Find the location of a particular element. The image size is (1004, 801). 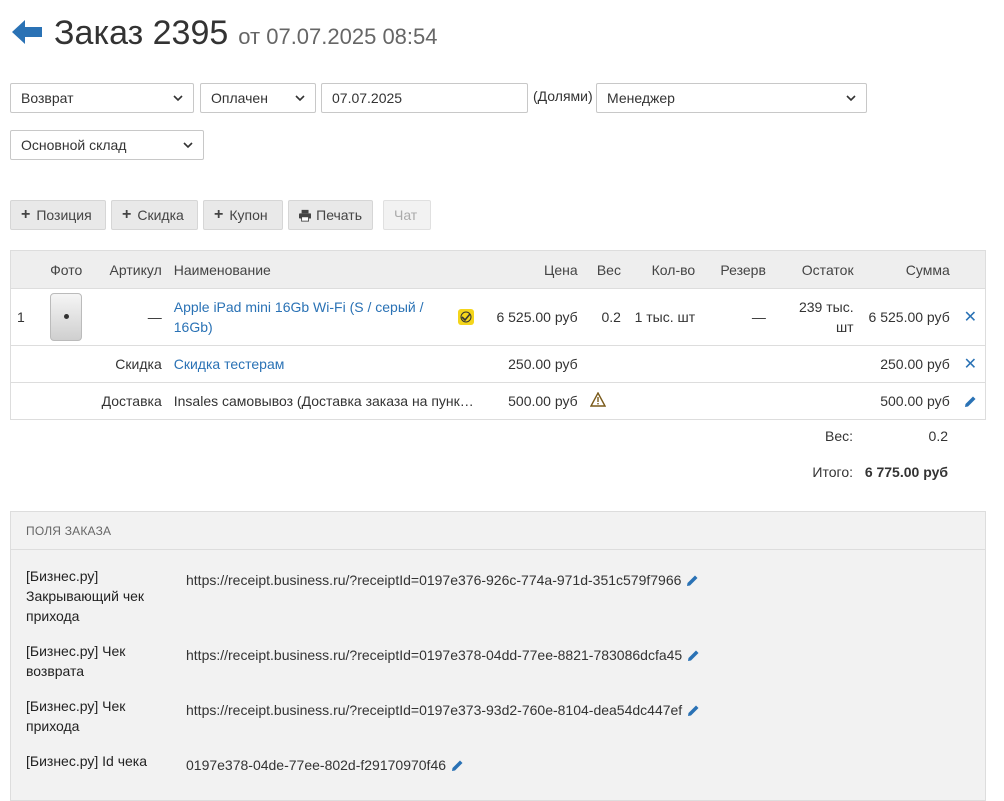

col-qty: Кол-во is located at coordinates (664, 269).